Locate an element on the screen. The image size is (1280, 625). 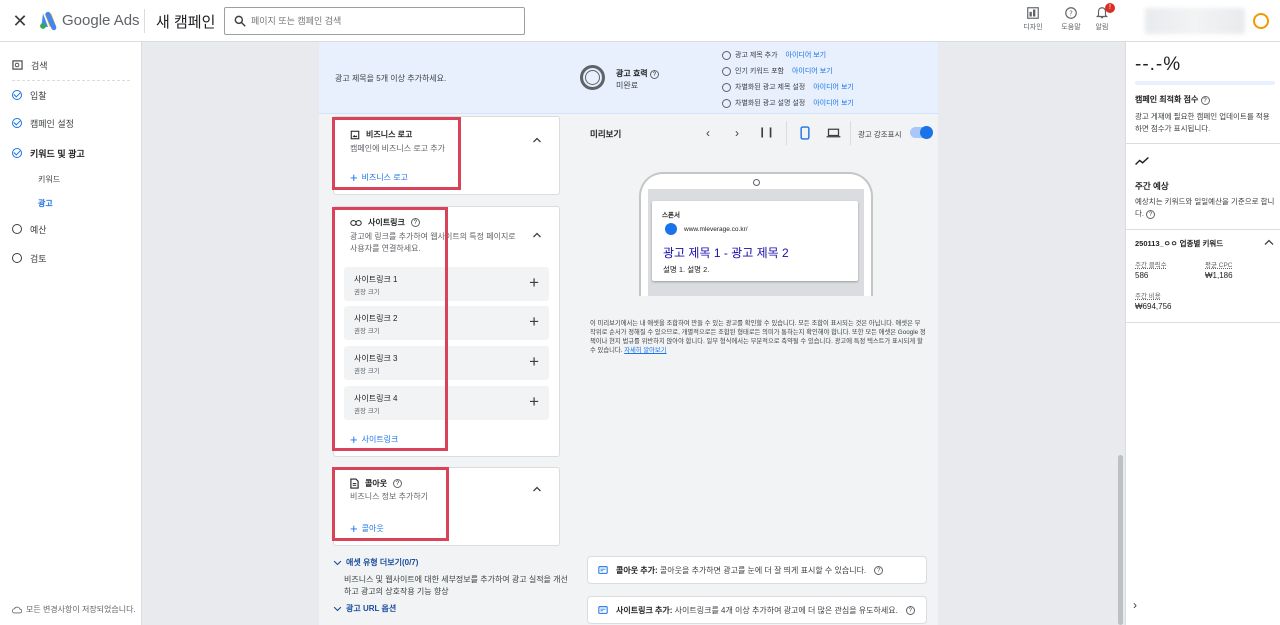
ad-strength-ring is located at coordinates (592, 77).